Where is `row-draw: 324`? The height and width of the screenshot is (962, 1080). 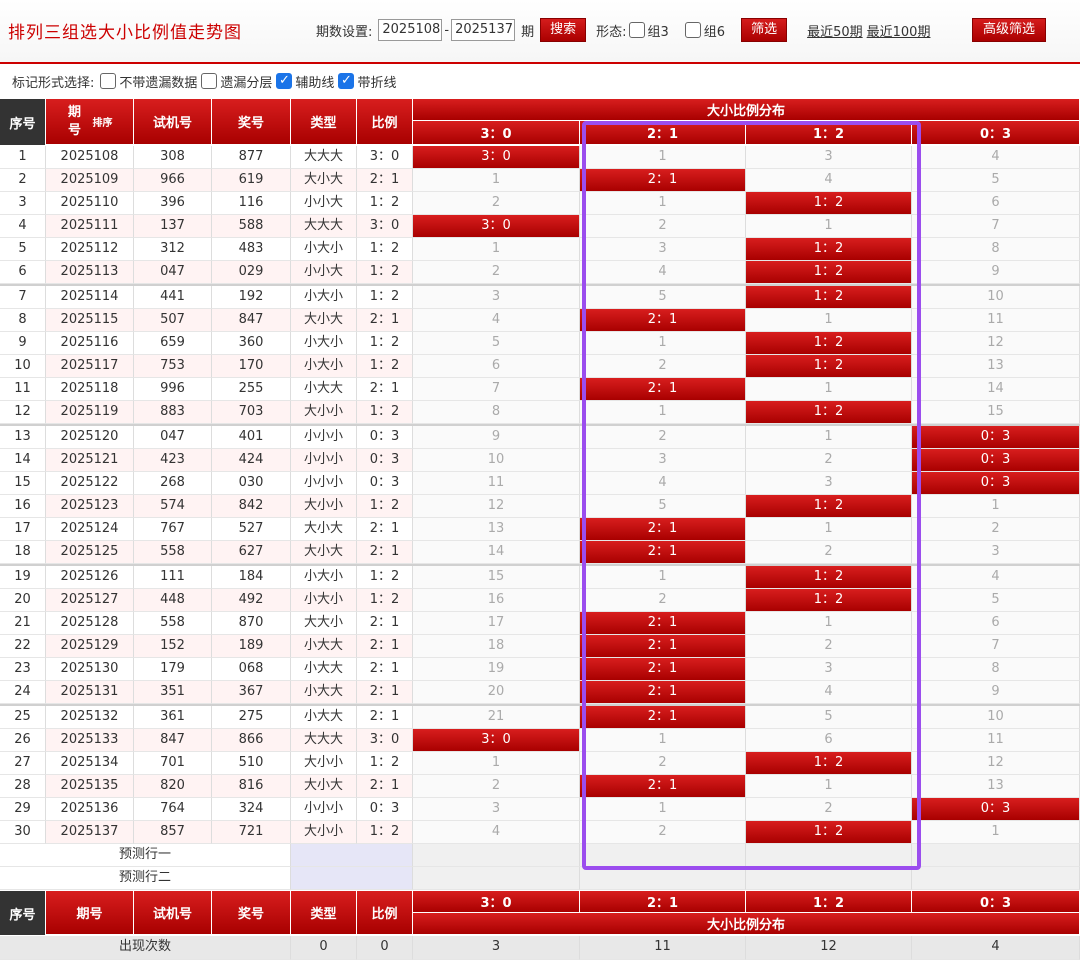 row-draw: 324 is located at coordinates (251, 809).